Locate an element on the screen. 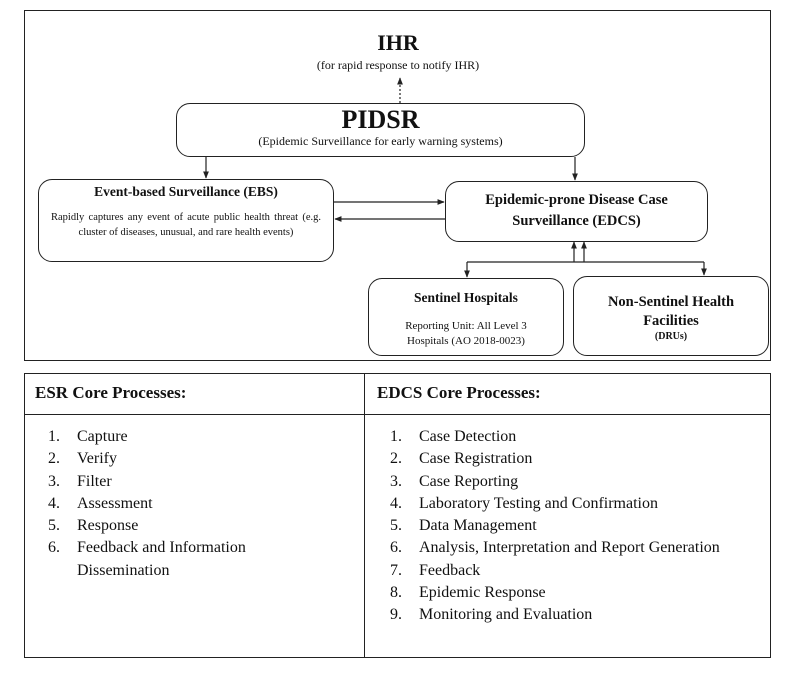 This screenshot has height=673, width=796. list-label: Laboratory Testing and Confirmation is located at coordinates (538, 503).